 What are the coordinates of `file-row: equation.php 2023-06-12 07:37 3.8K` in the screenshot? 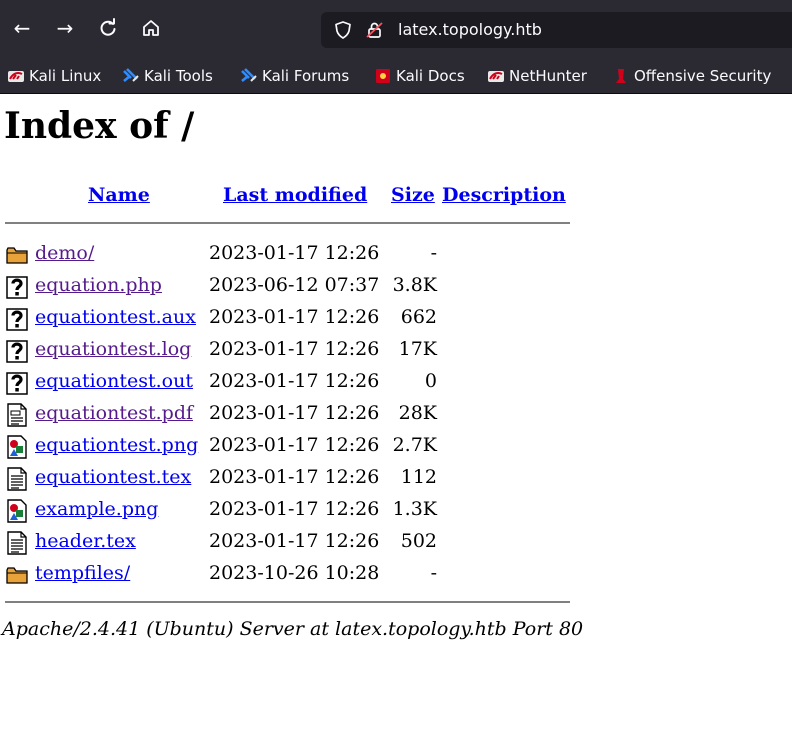 It's located at (285, 286).